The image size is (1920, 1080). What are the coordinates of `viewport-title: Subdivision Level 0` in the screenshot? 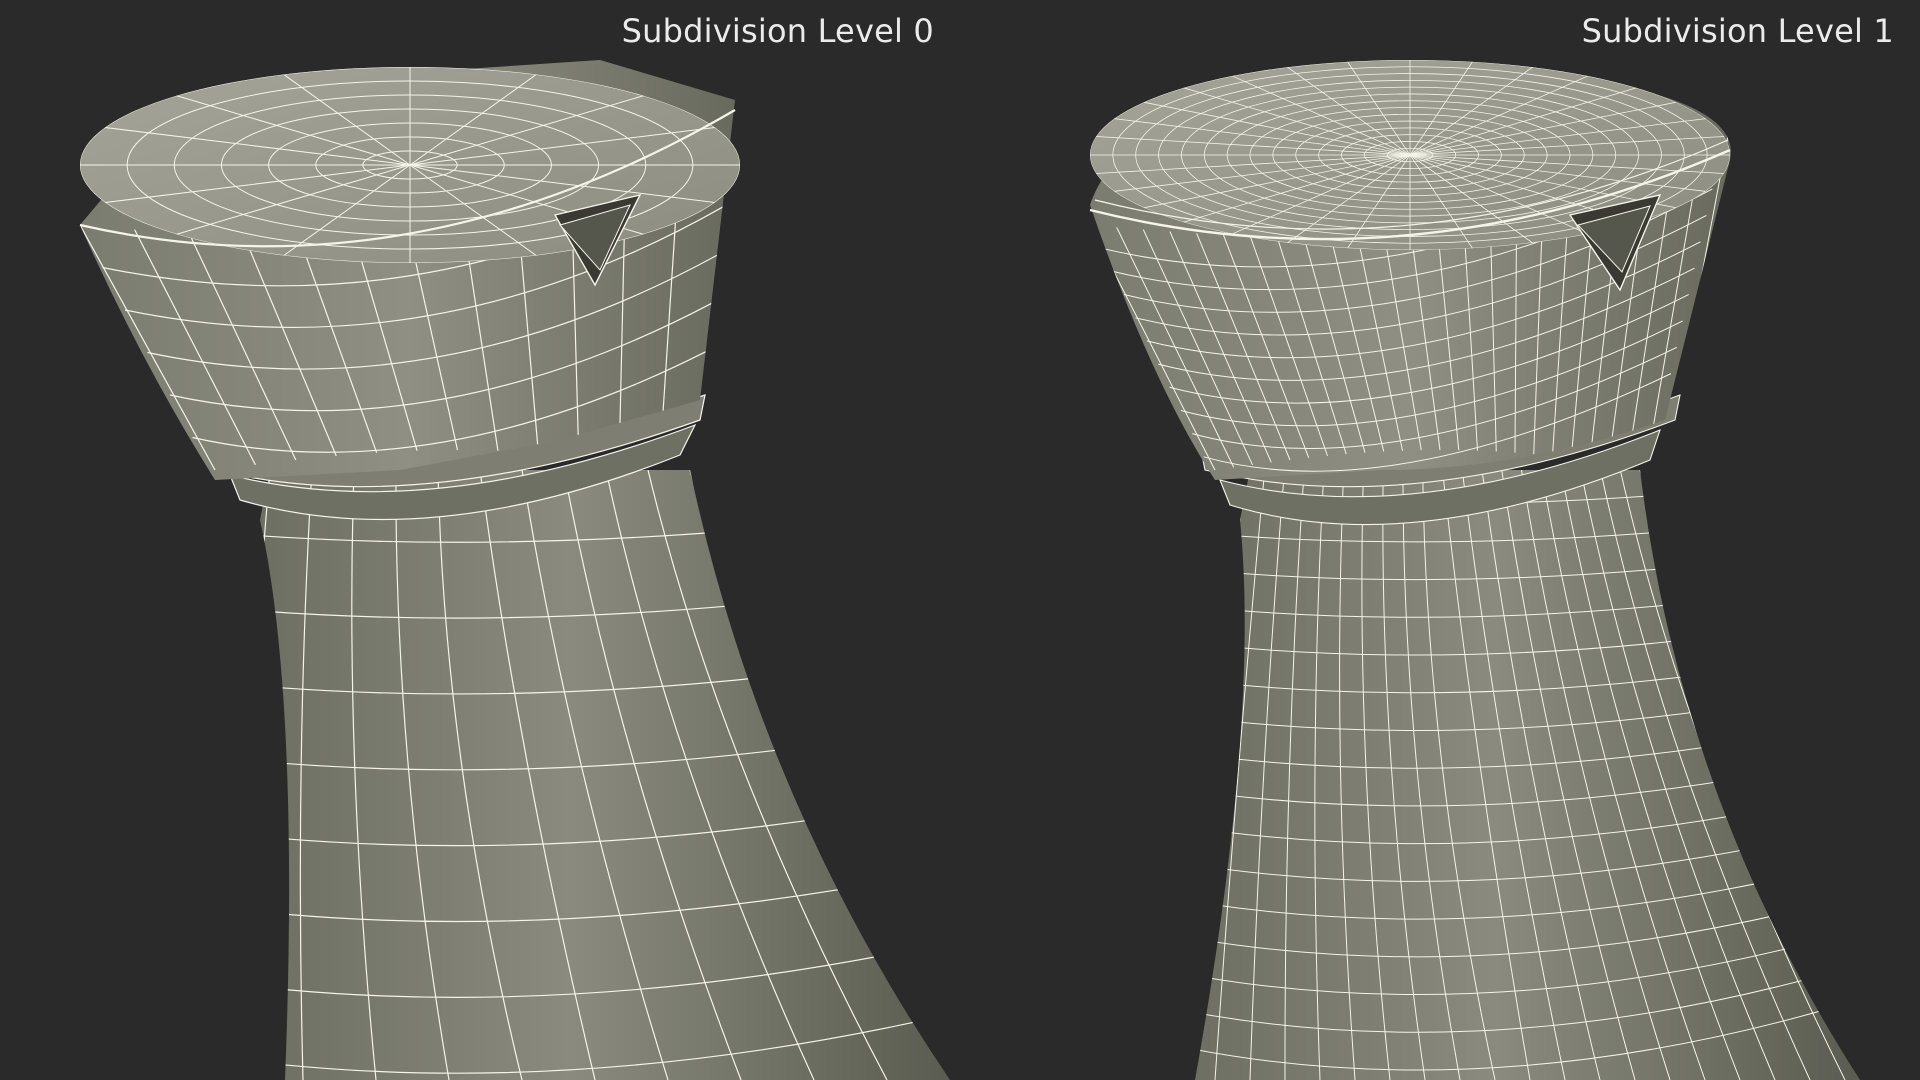 It's located at (777, 31).